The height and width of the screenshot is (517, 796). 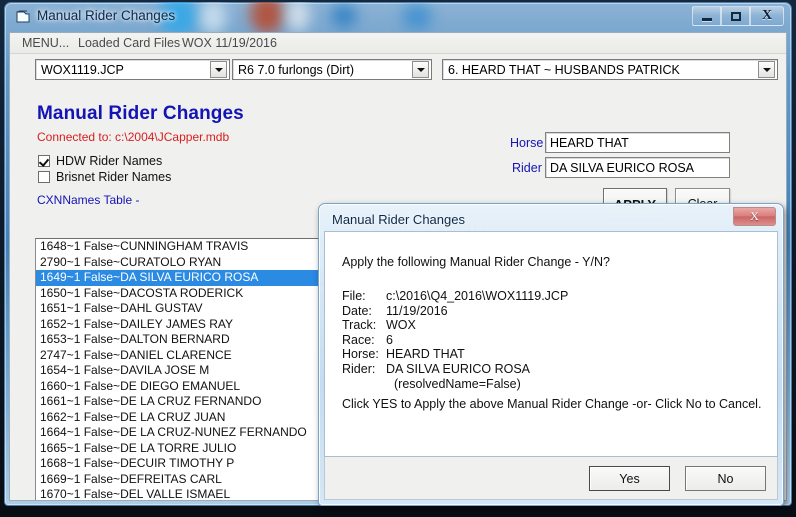 What do you see at coordinates (389, 339) in the screenshot?
I see `dialog-detail-value: 6` at bounding box center [389, 339].